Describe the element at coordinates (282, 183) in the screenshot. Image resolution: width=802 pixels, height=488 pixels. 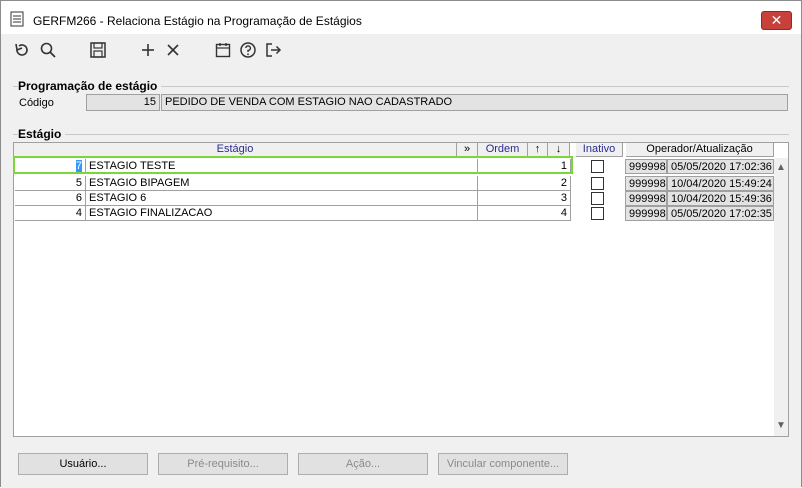
I see `nome-cell: ESTAGIO BIPAGEM` at that location.